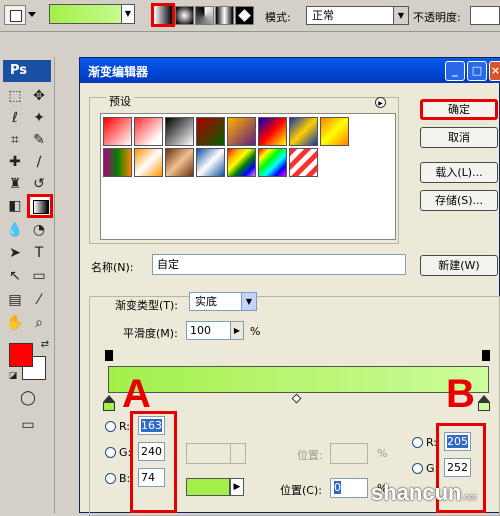 The height and width of the screenshot is (516, 500). What do you see at coordinates (357, 15) in the screenshot?
I see `mode-select: 正常 ▼` at bounding box center [357, 15].